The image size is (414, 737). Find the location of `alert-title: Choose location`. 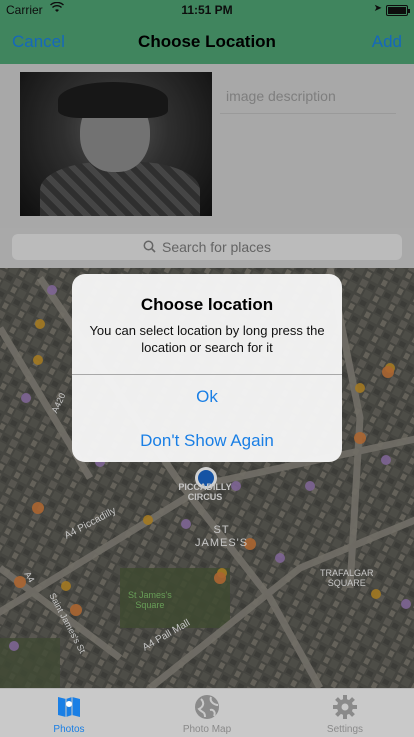

alert-title: Choose location is located at coordinates (207, 304).